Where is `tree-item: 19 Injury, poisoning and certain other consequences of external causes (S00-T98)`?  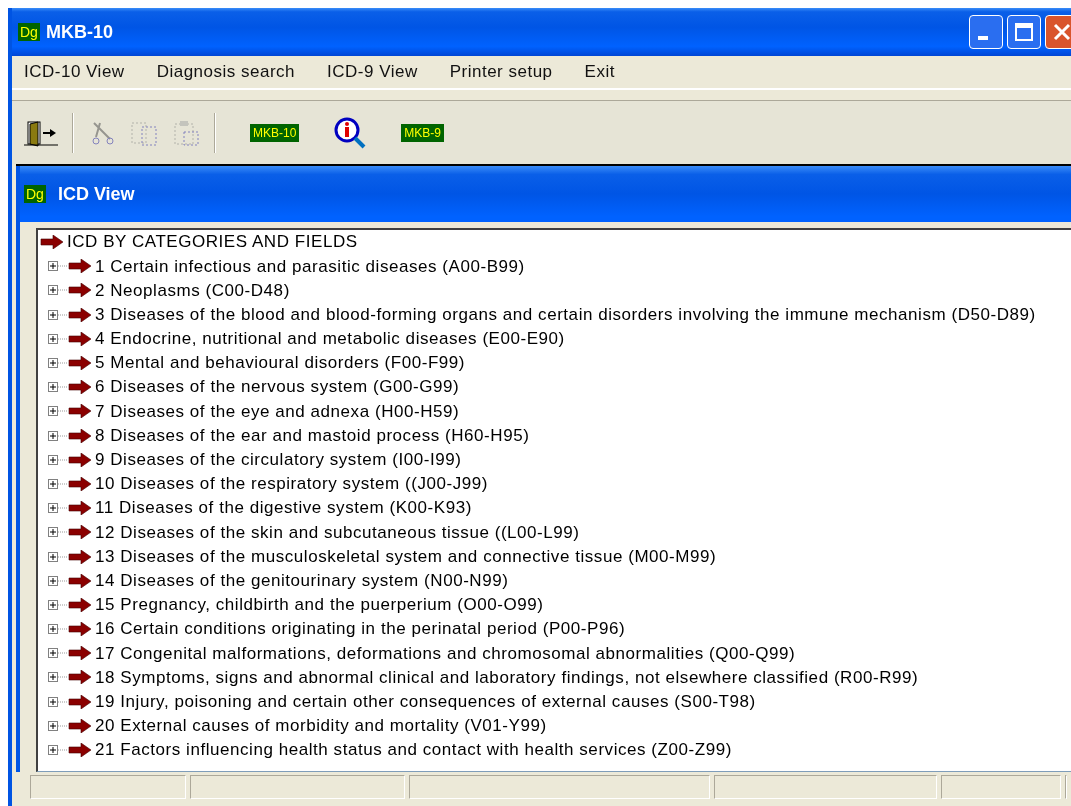 tree-item: 19 Injury, poisoning and certain other consequences of external causes (S00-T98) is located at coordinates (424, 701).